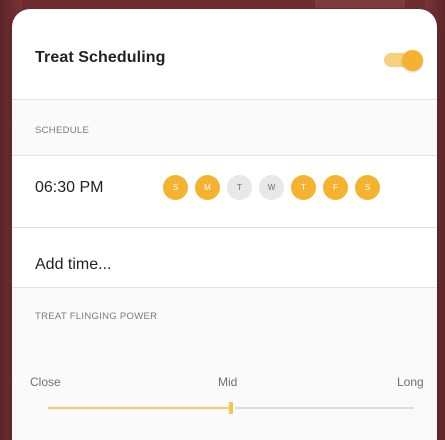 The image size is (445, 440). I want to click on slider-thumb, so click(231, 408).